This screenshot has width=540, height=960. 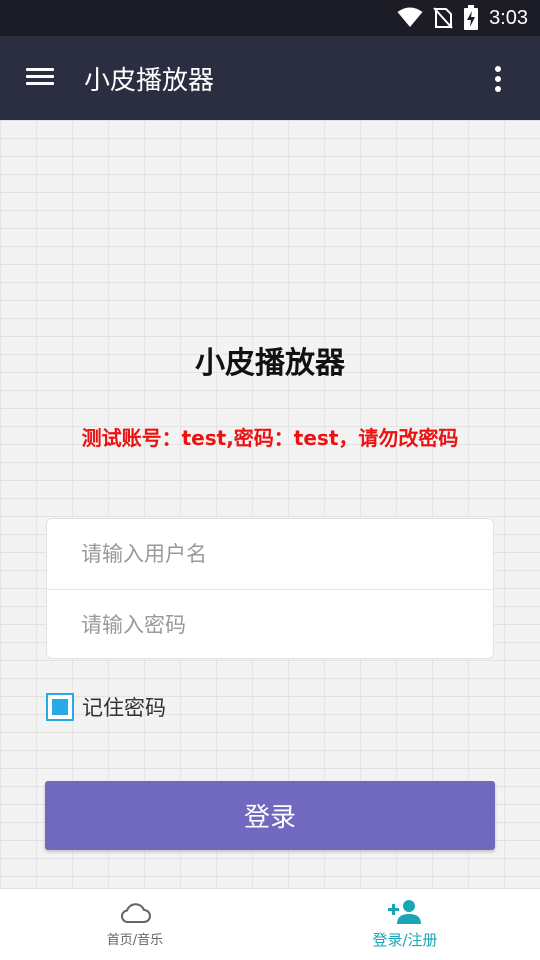 What do you see at coordinates (270, 78) in the screenshot?
I see `app-bar: 小皮播放器` at bounding box center [270, 78].